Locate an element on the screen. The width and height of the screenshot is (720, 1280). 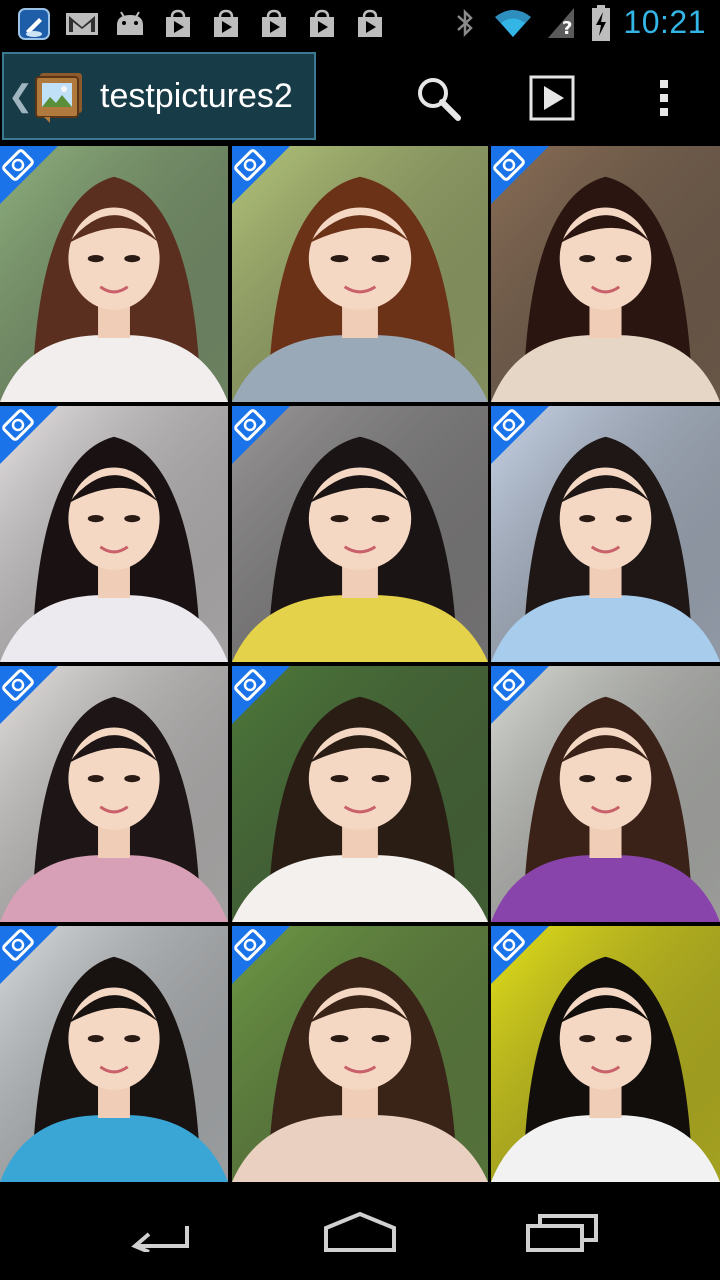
android-debug-icon is located at coordinates (130, 24).